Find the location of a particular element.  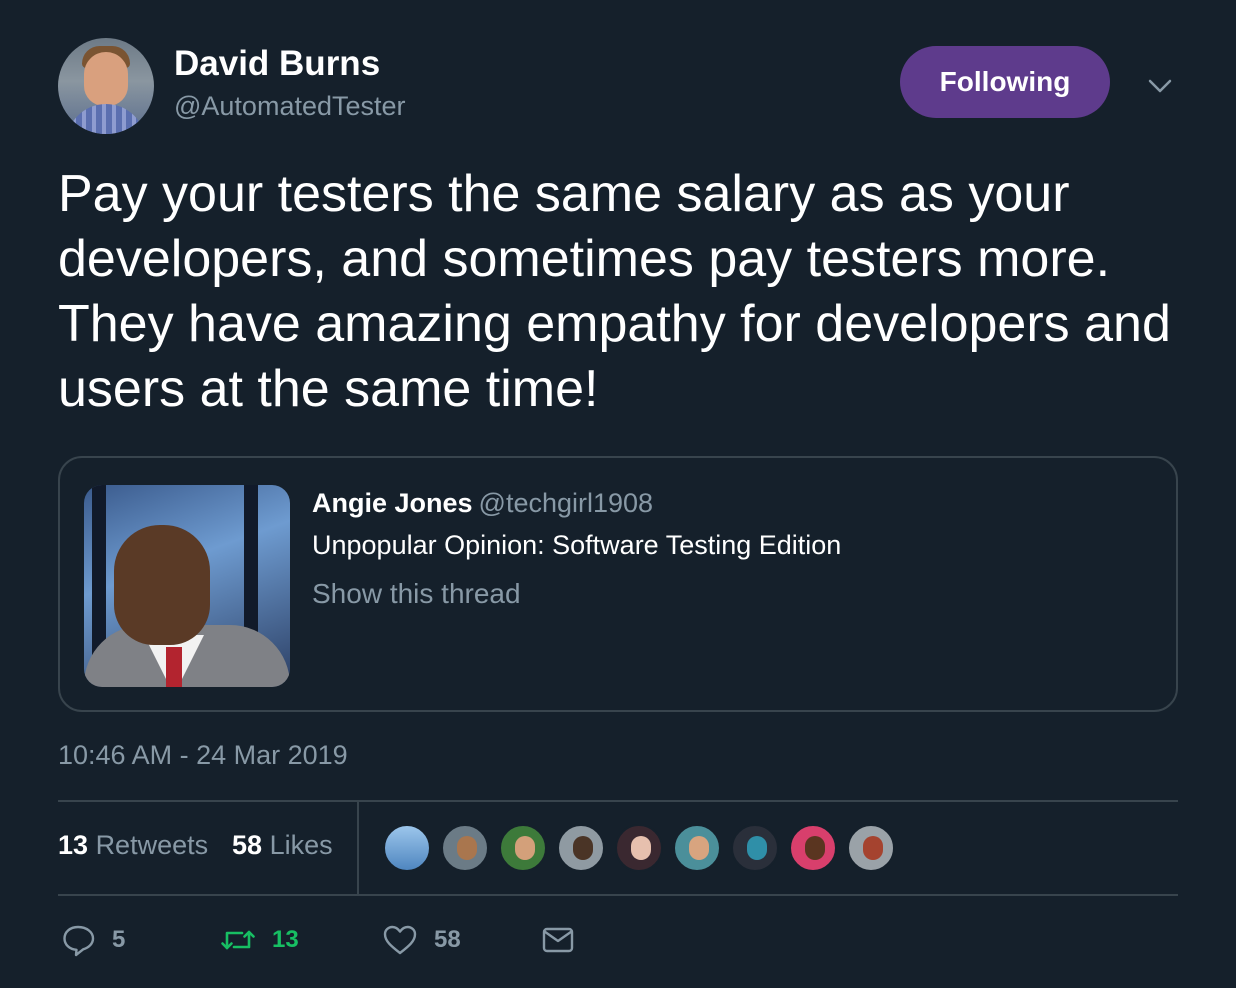

like-count: 58 is located at coordinates (447, 939).